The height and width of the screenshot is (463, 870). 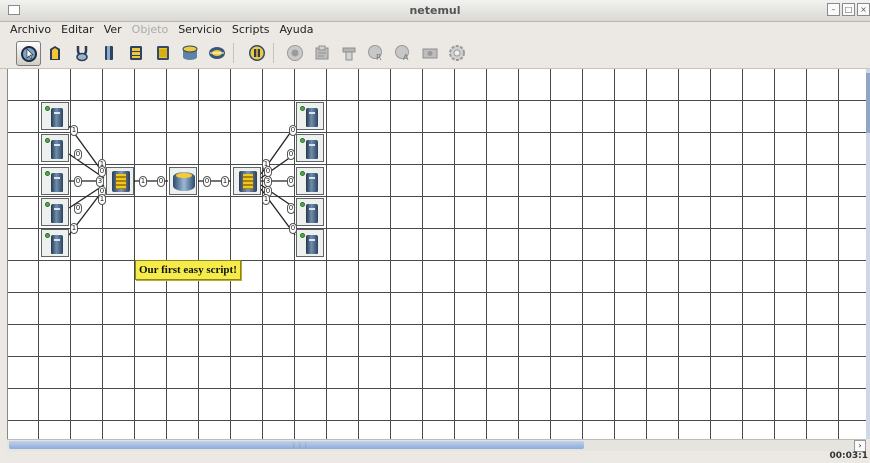 I want to click on record-button, so click(x=294, y=52).